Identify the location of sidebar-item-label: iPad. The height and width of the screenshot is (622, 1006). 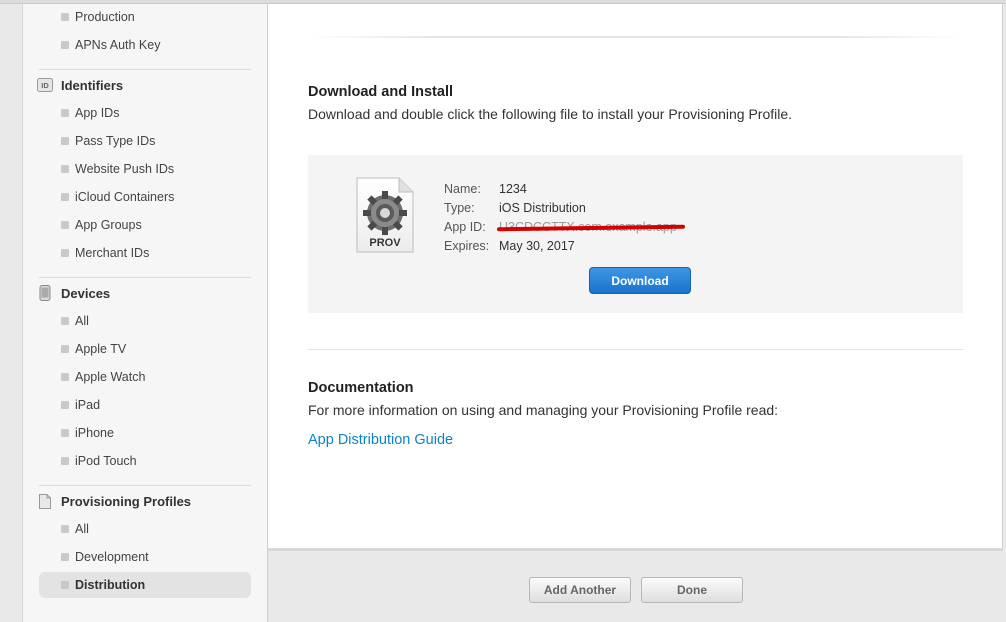
(88, 405).